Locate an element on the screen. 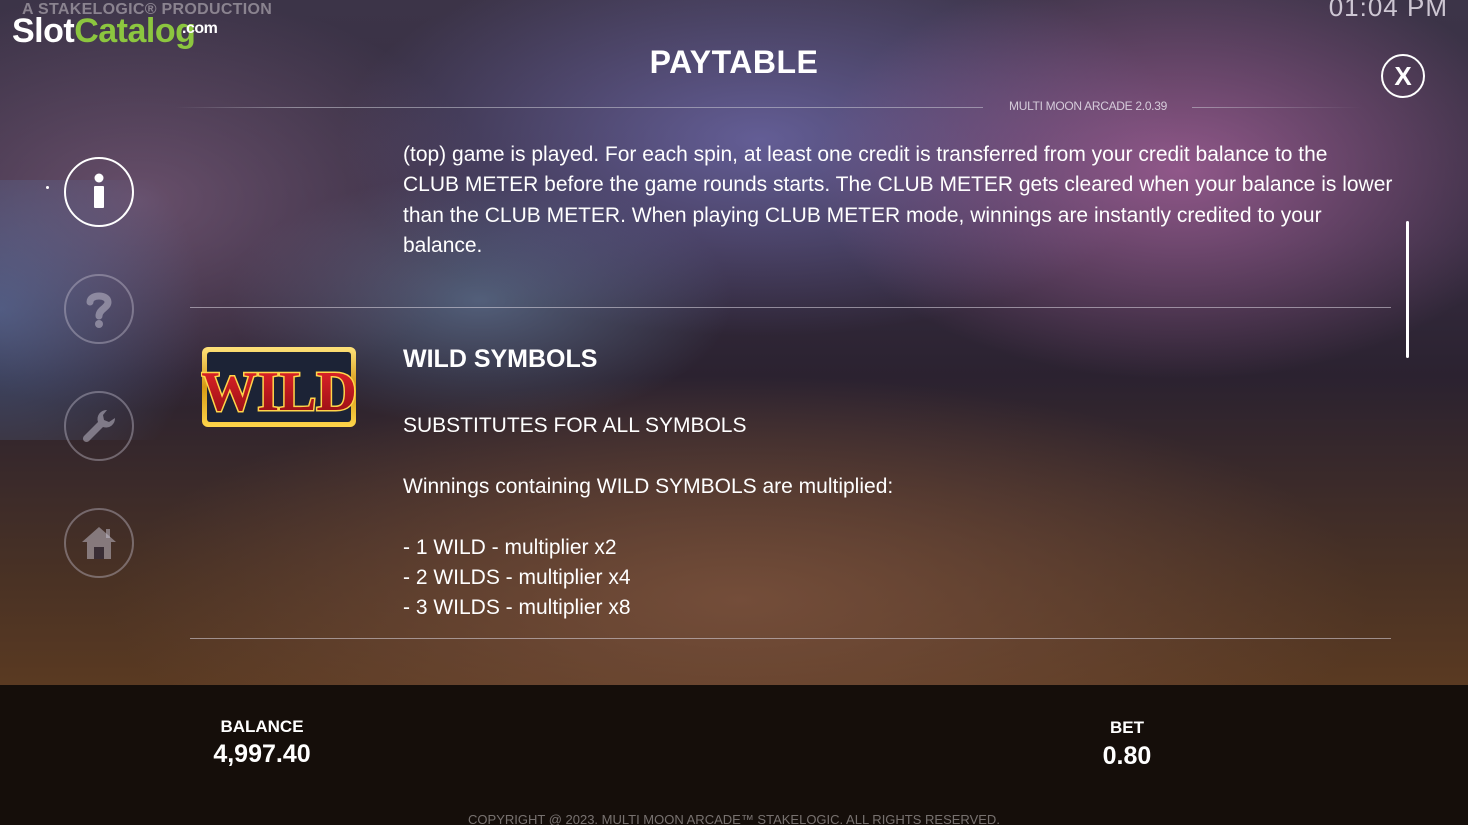 The height and width of the screenshot is (825, 1468). sidebar-item-info is located at coordinates (99, 192).